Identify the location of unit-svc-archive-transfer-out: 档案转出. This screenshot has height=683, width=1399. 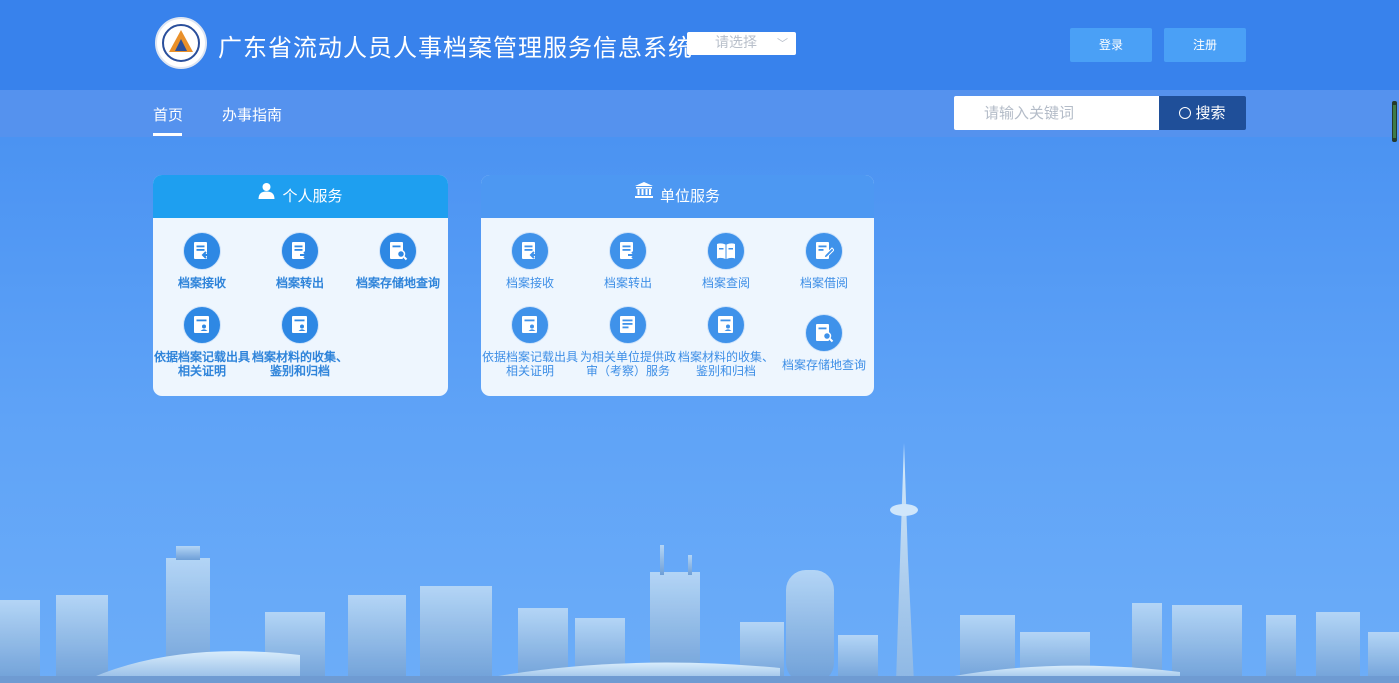
(628, 261).